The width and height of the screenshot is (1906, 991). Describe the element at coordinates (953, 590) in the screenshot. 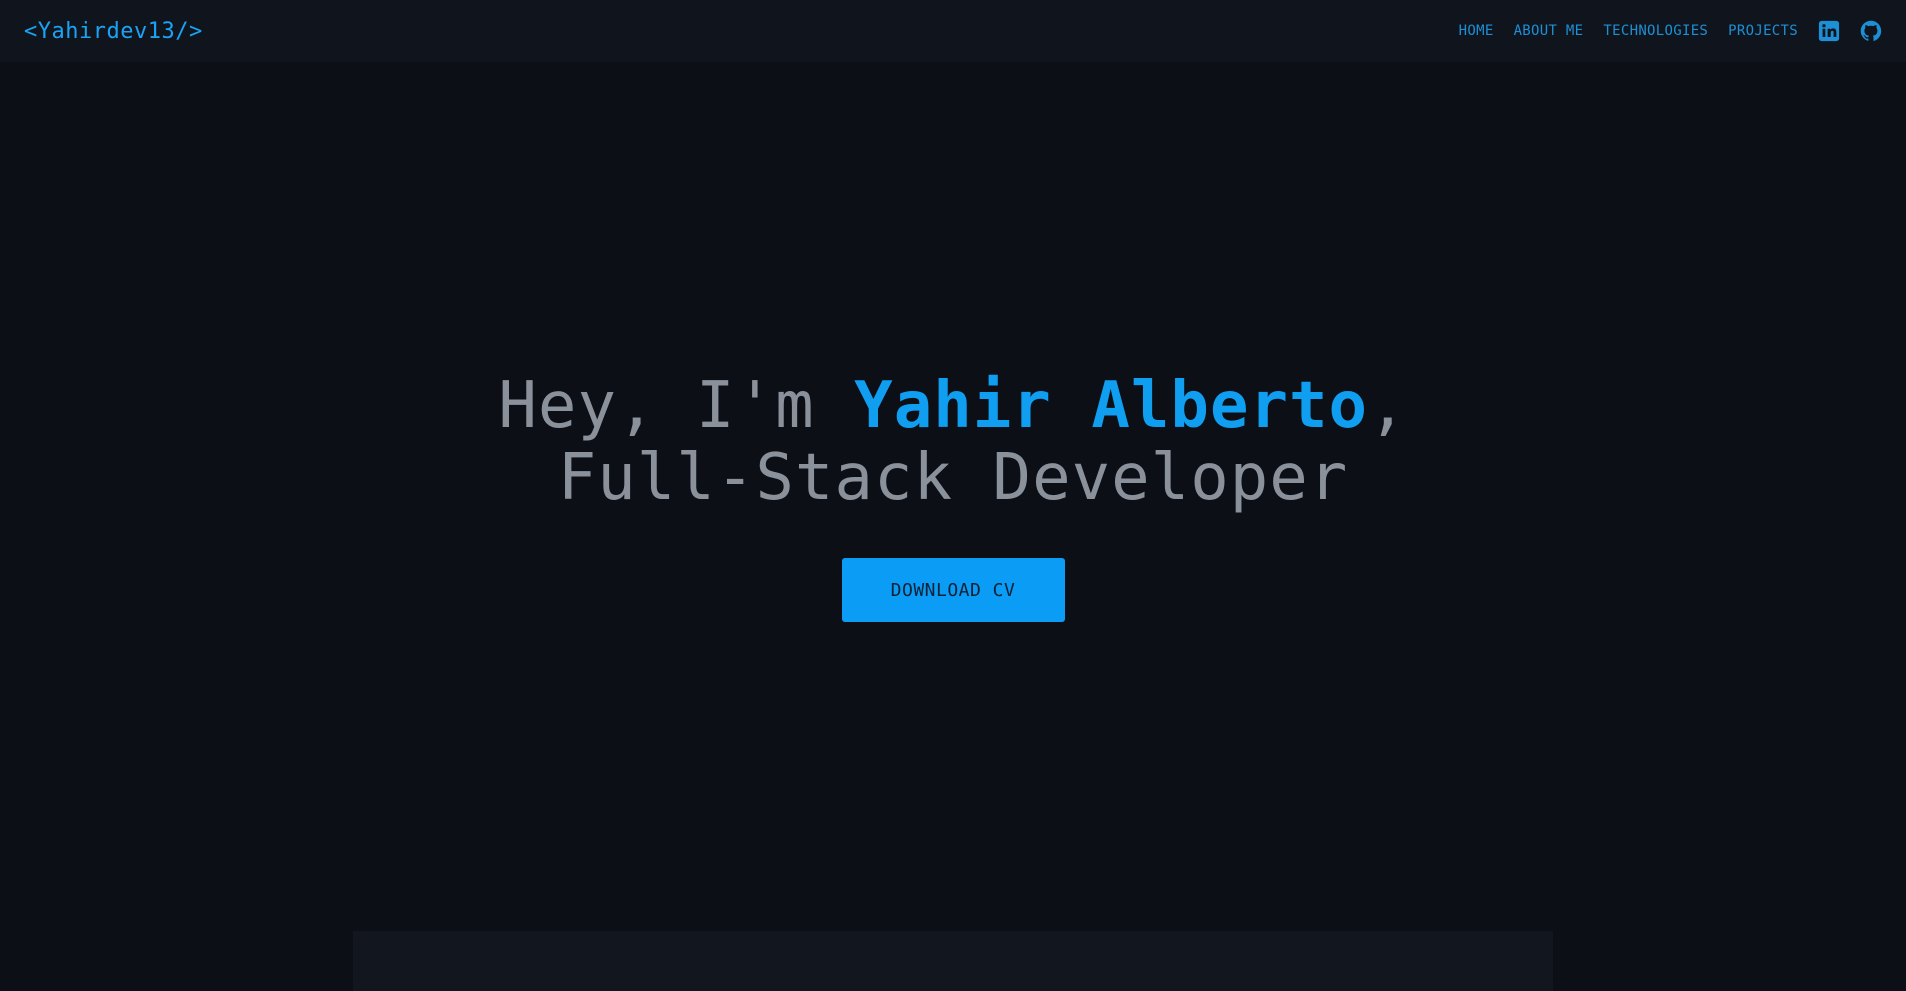

I see `download-cv-button: DOWNLOAD CV` at that location.